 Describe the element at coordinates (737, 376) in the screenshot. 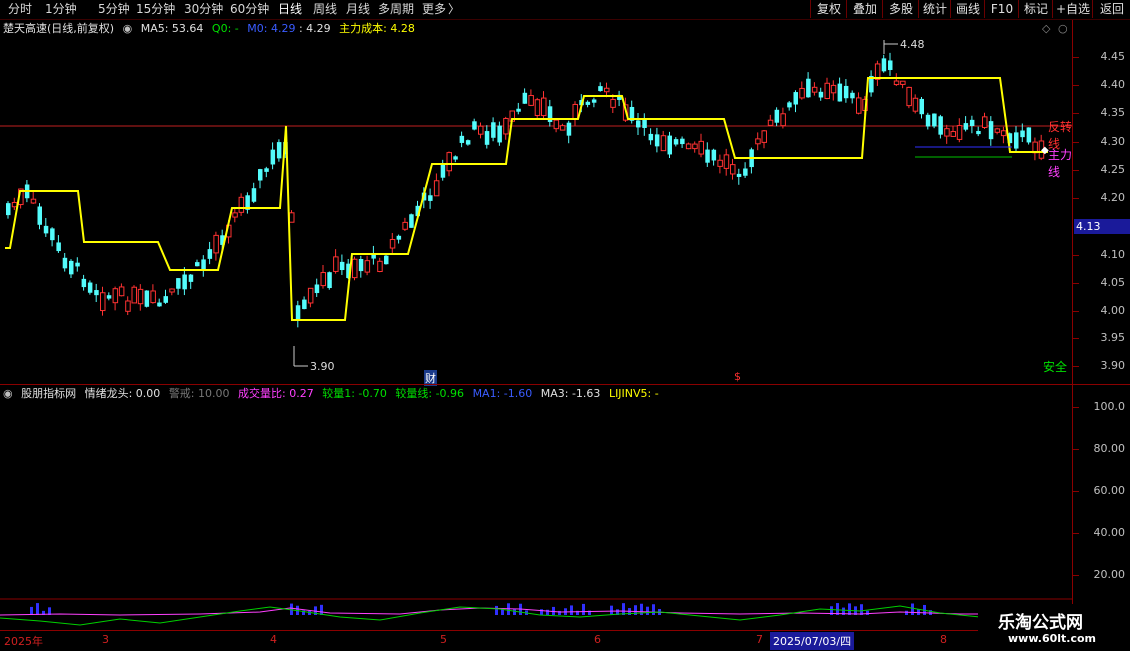

I see `dollar-marker: $` at that location.